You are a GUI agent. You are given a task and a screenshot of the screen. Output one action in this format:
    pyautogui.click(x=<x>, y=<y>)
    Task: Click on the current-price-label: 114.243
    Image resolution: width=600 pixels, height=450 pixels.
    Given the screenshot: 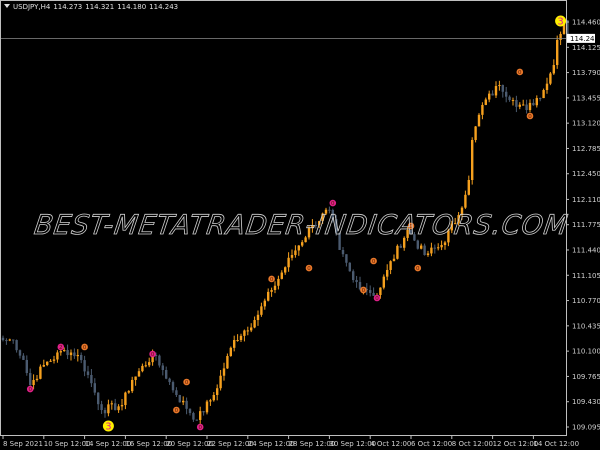 What is the action you would take?
    pyautogui.click(x=583, y=38)
    